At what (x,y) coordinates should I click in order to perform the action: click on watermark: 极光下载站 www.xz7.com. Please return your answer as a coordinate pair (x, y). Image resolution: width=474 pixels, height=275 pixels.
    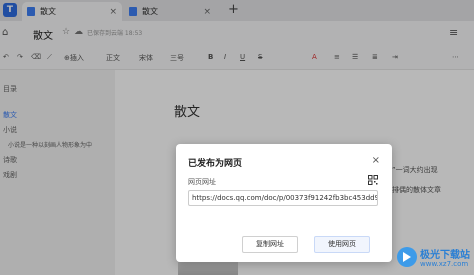
    Looking at the image, I should click on (435, 259).